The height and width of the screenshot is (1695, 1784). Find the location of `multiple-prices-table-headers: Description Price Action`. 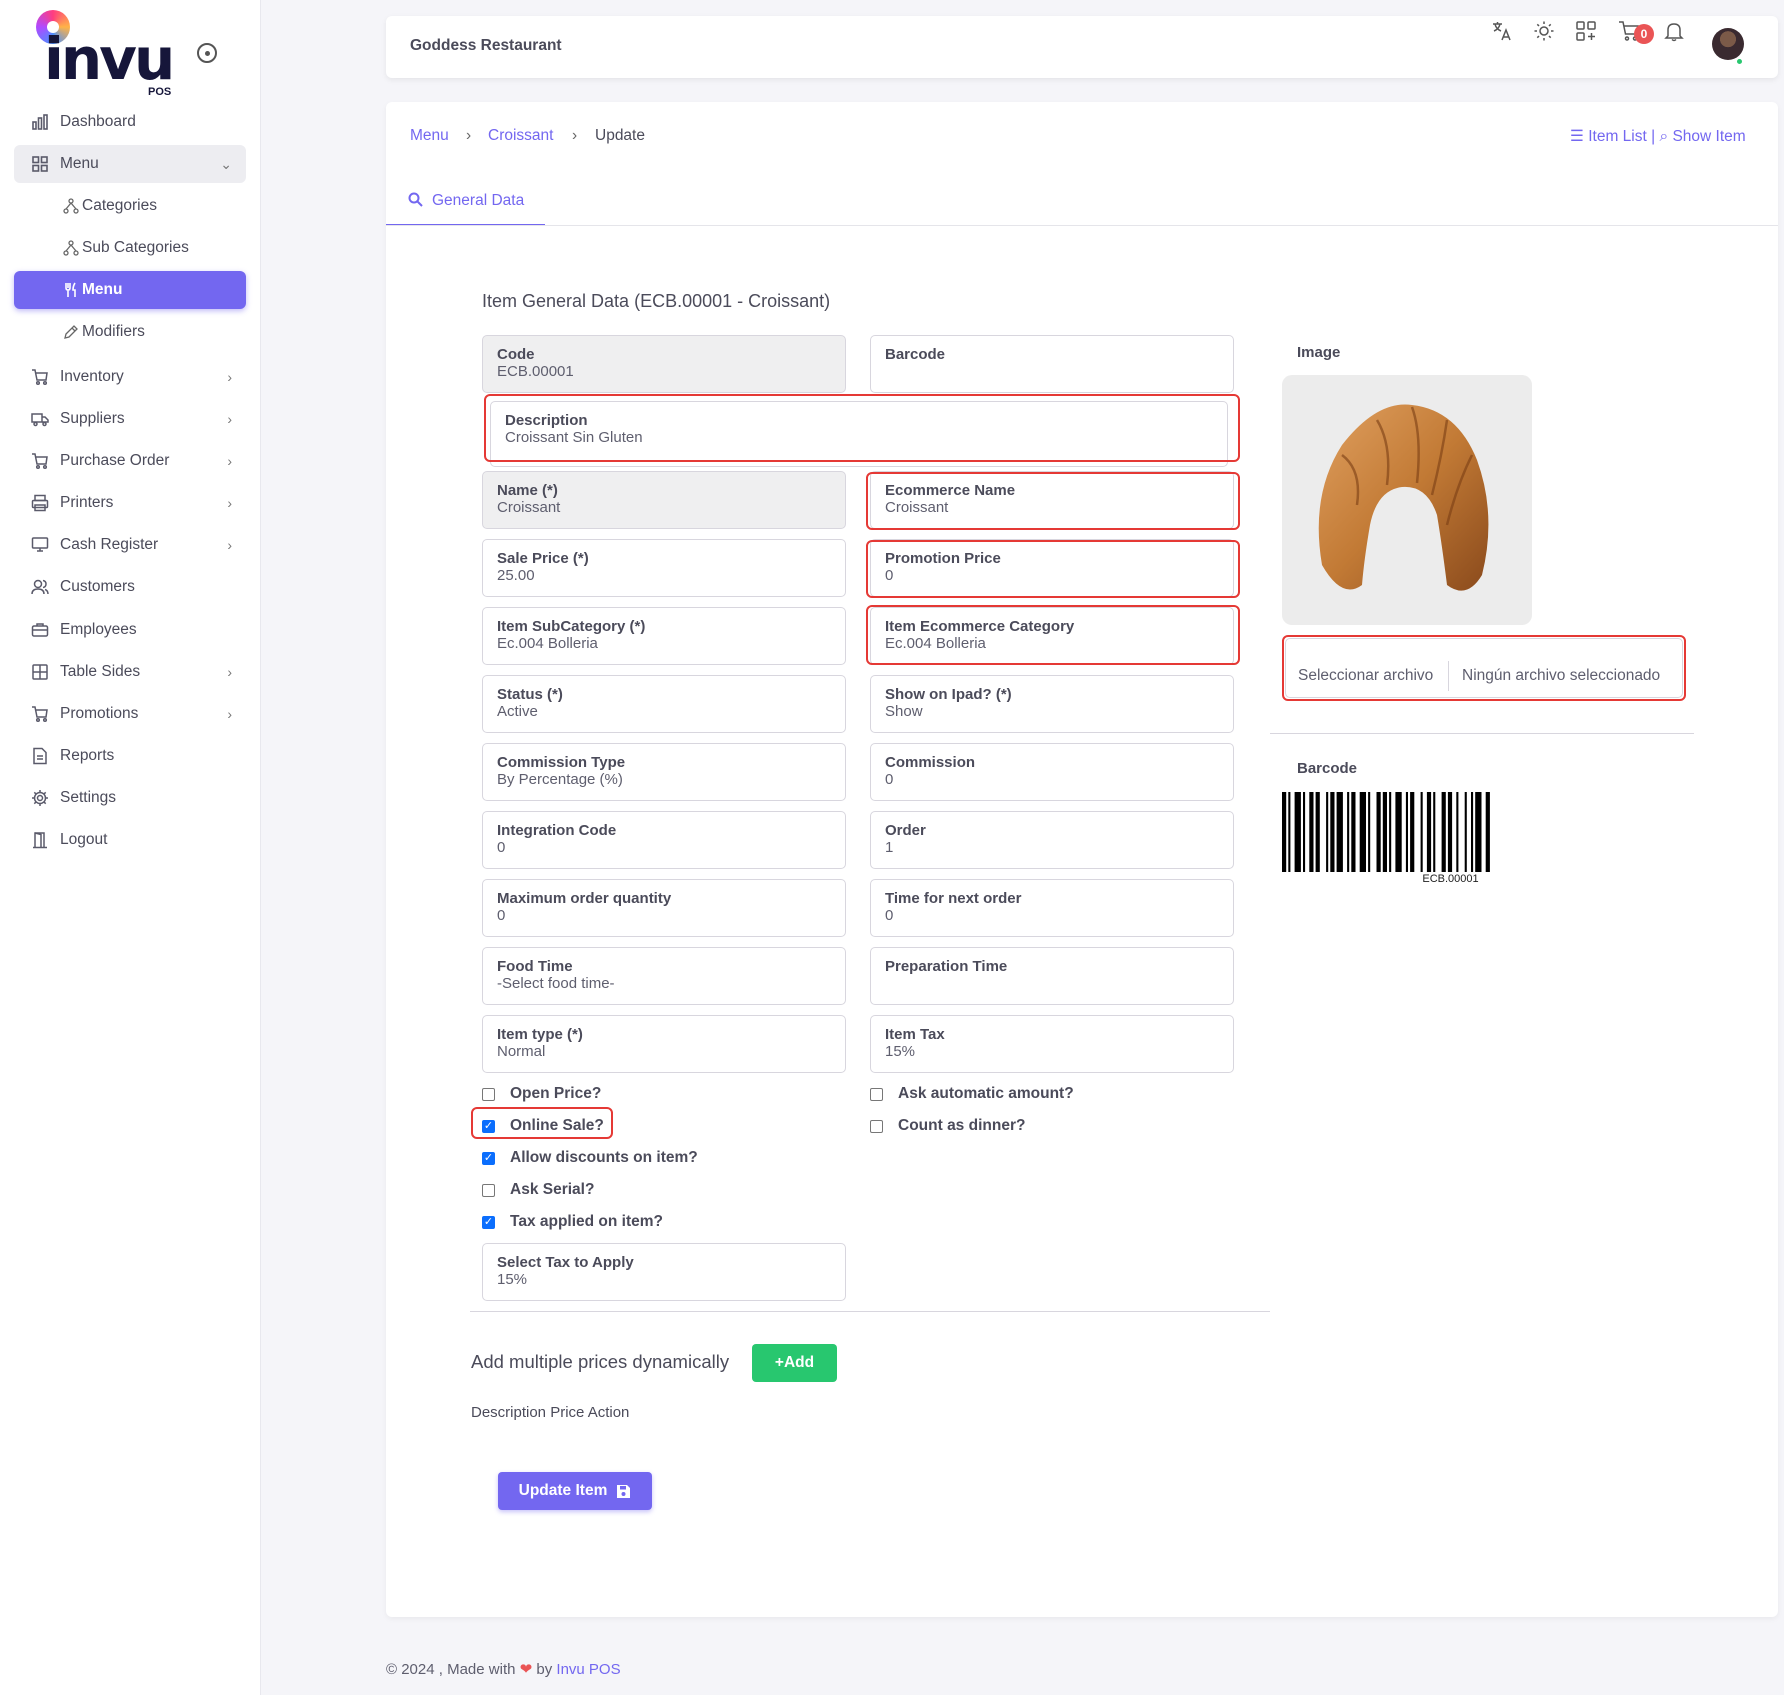

multiple-prices-table-headers: Description Price Action is located at coordinates (550, 1412).